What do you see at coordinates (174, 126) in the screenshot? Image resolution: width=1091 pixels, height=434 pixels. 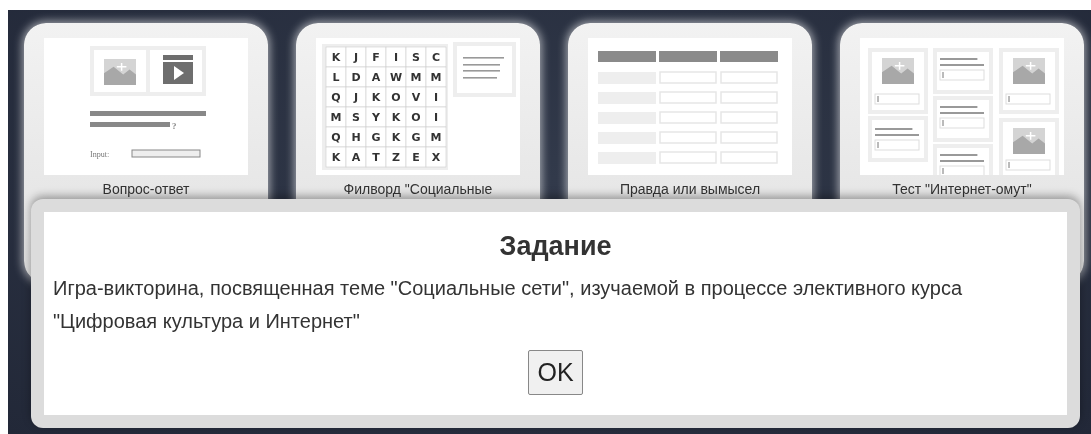 I see `question-mark: ?` at bounding box center [174, 126].